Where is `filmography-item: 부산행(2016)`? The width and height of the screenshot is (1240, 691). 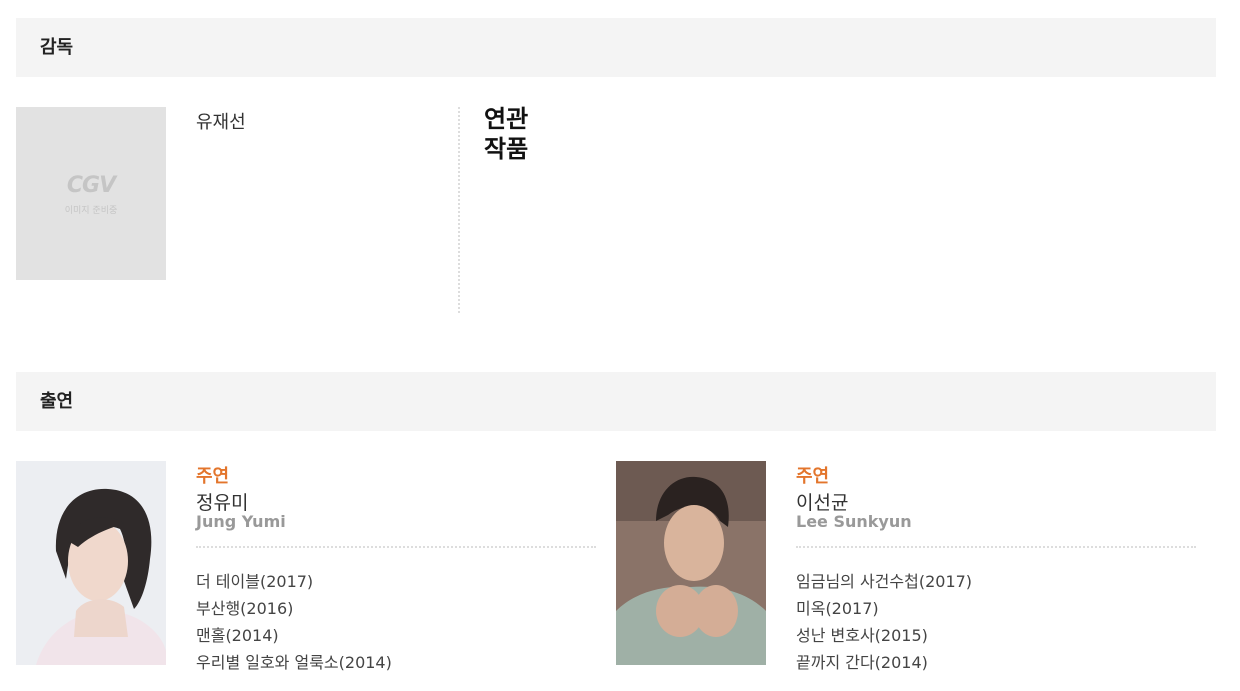 filmography-item: 부산행(2016) is located at coordinates (294, 608).